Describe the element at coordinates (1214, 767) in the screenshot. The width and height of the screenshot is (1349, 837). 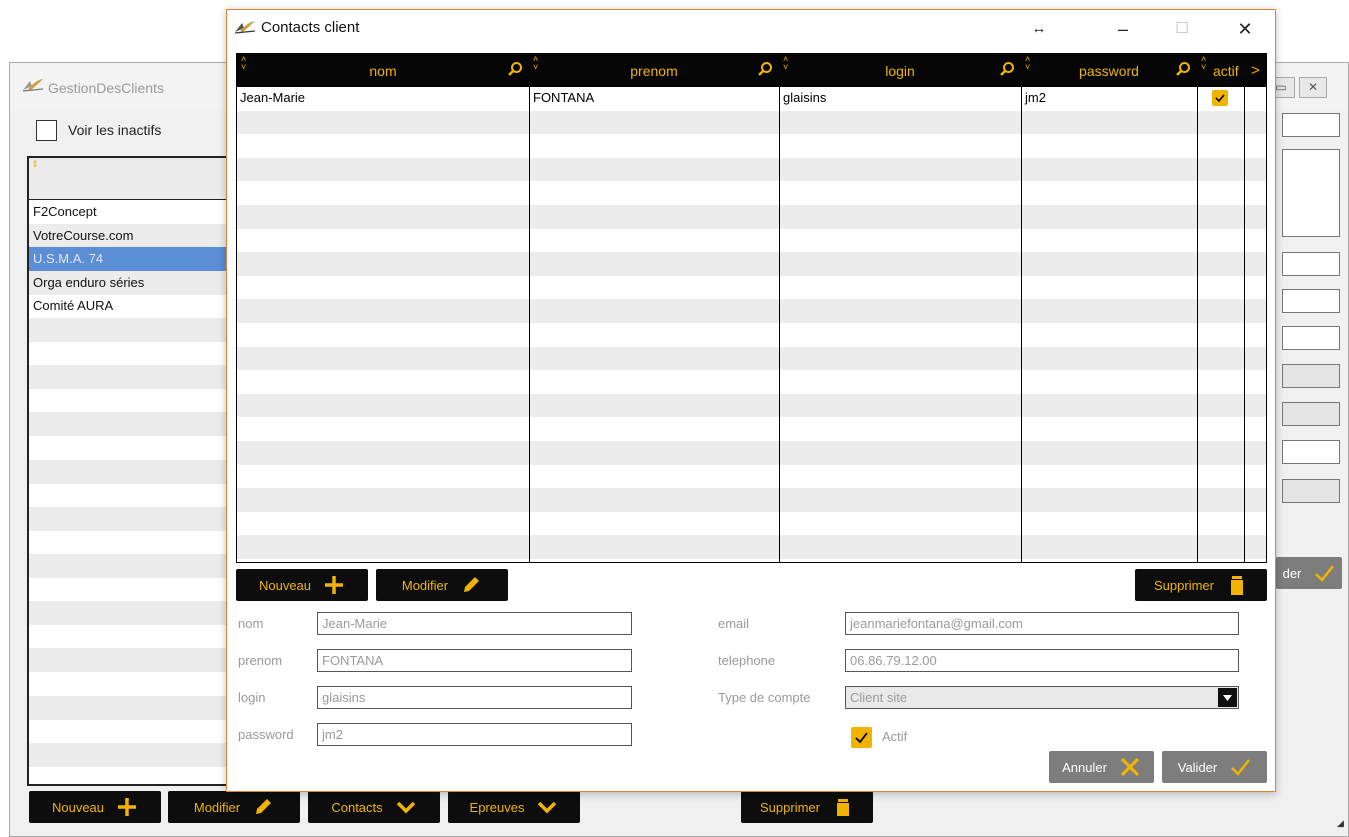
I see `valider-button: Valider` at that location.